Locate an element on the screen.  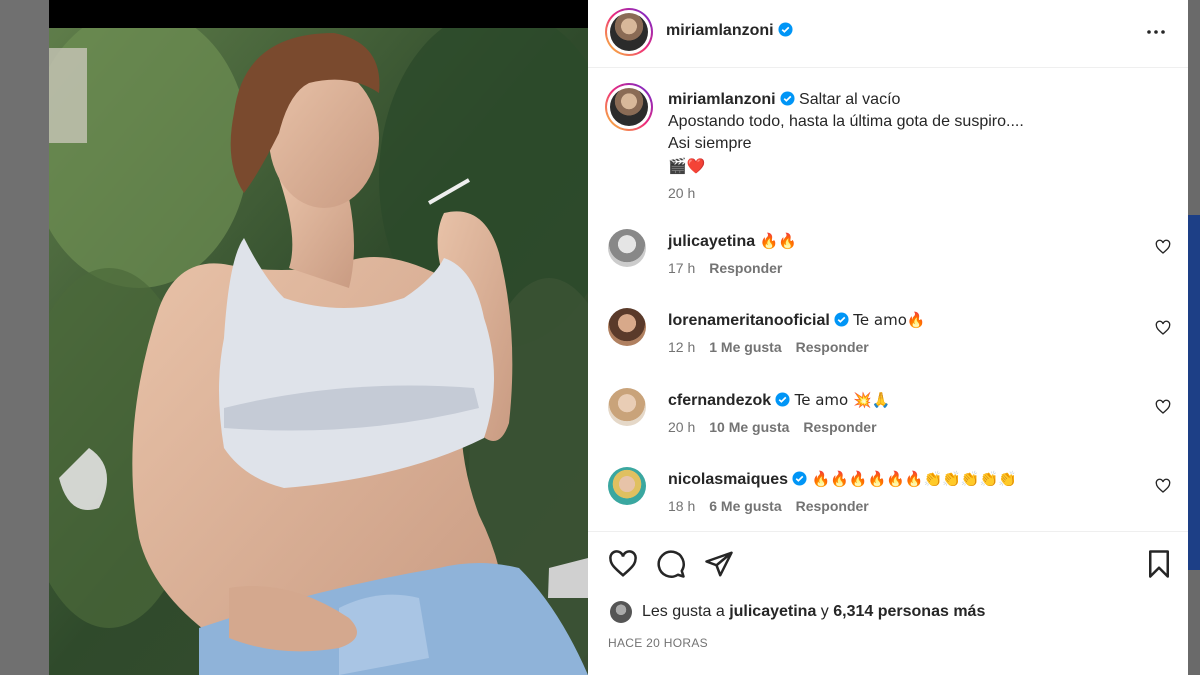
photo-top-band is located at coordinates (318, 14).